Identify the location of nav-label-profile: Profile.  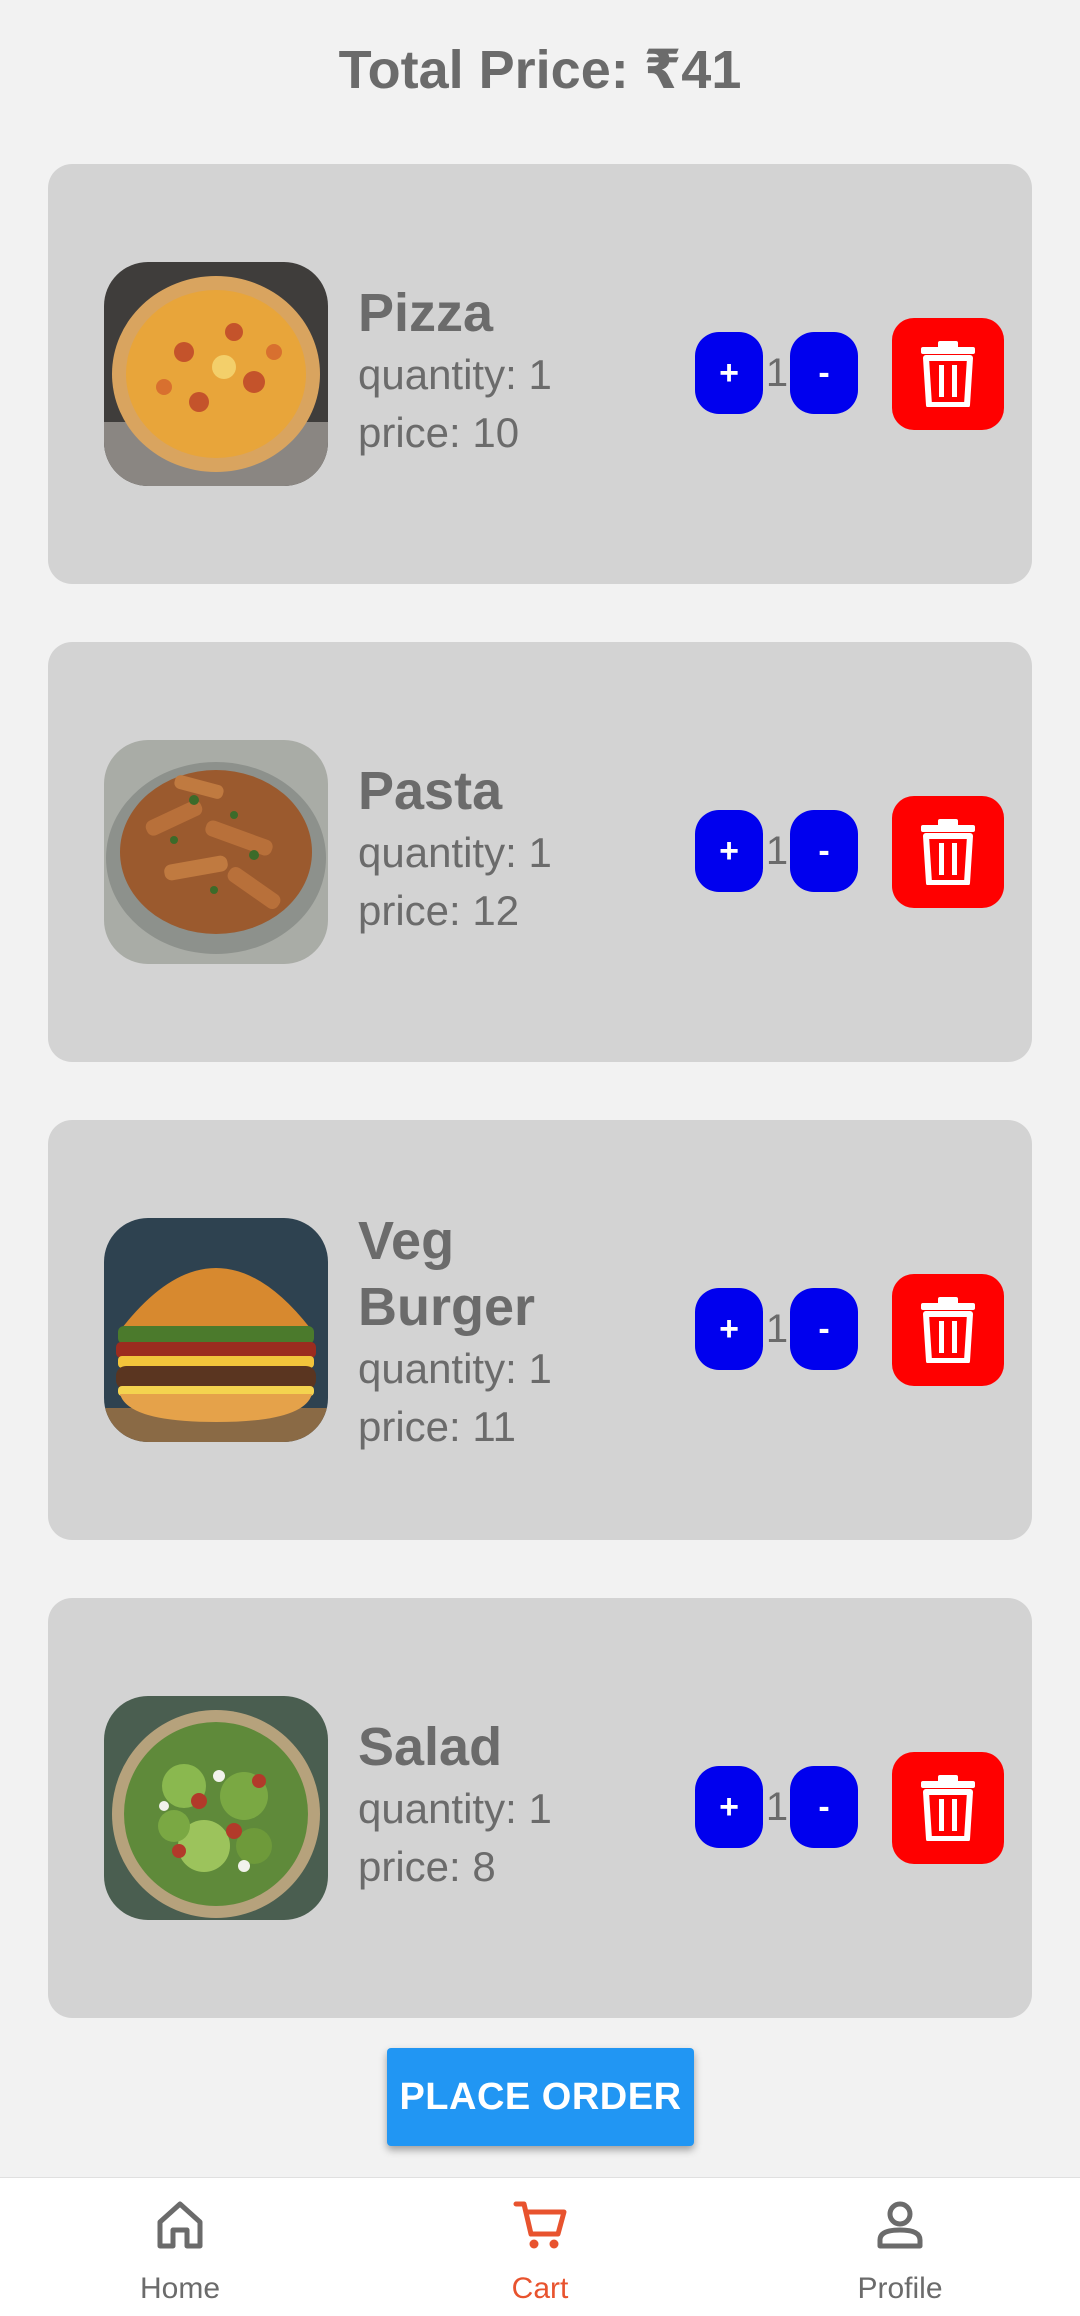
(900, 2288).